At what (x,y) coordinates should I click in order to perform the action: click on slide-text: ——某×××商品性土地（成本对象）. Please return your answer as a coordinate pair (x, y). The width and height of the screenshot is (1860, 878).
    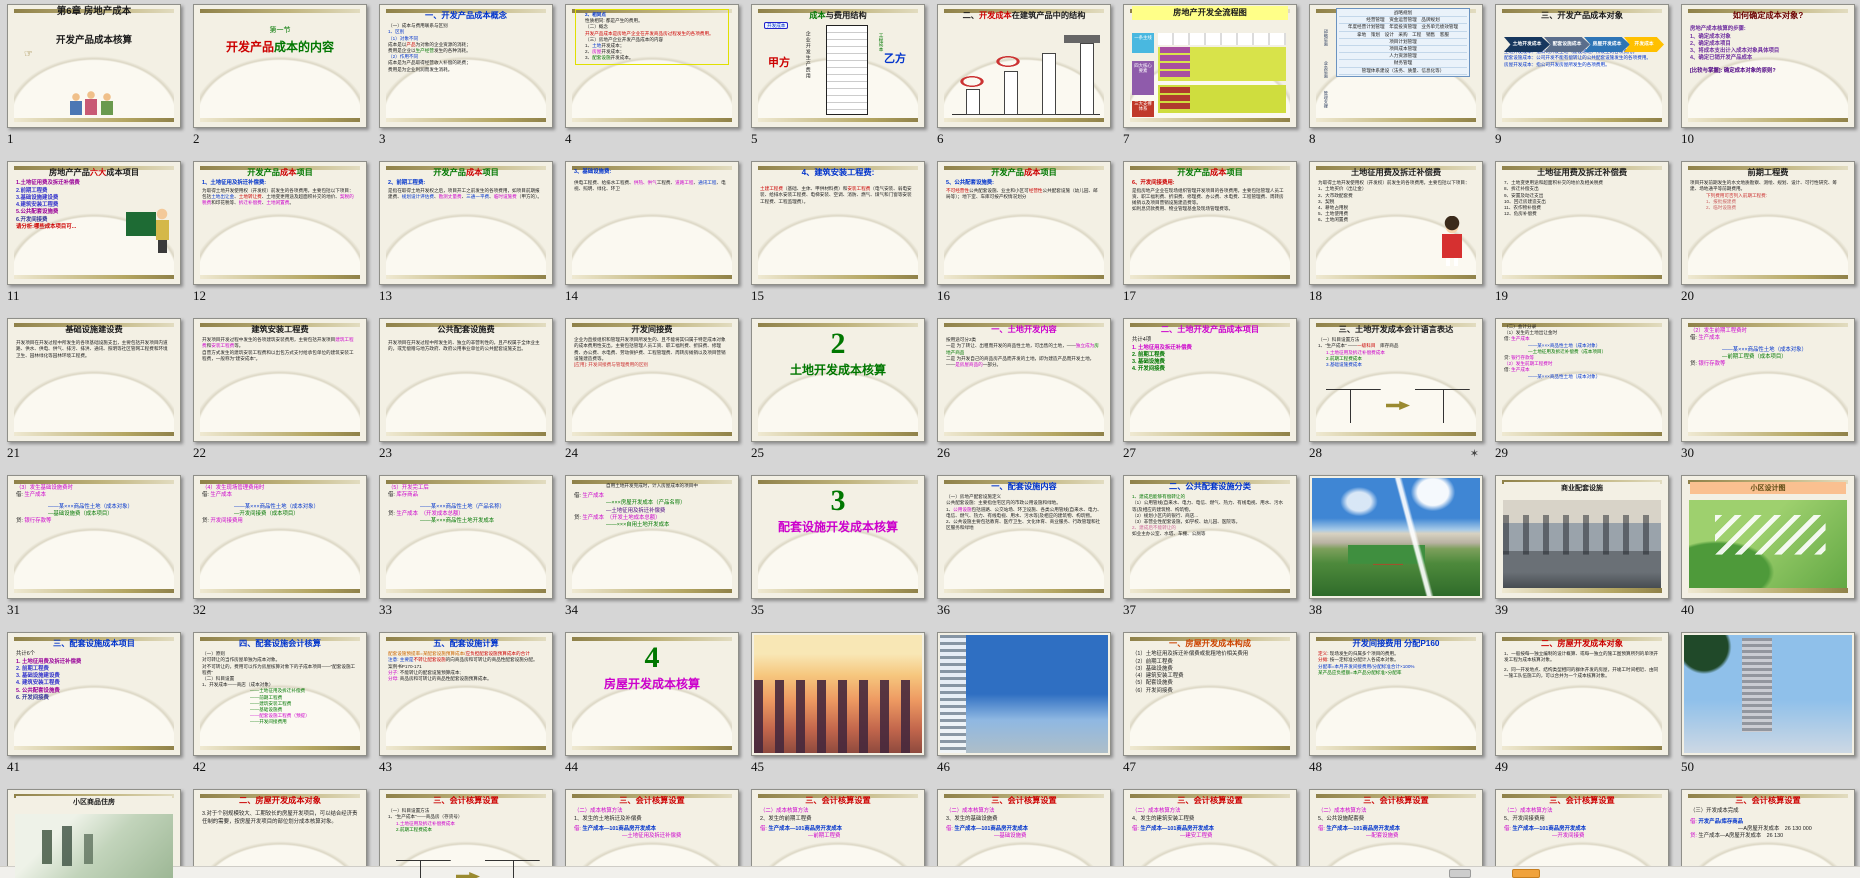
    Looking at the image, I should click on (1564, 376).